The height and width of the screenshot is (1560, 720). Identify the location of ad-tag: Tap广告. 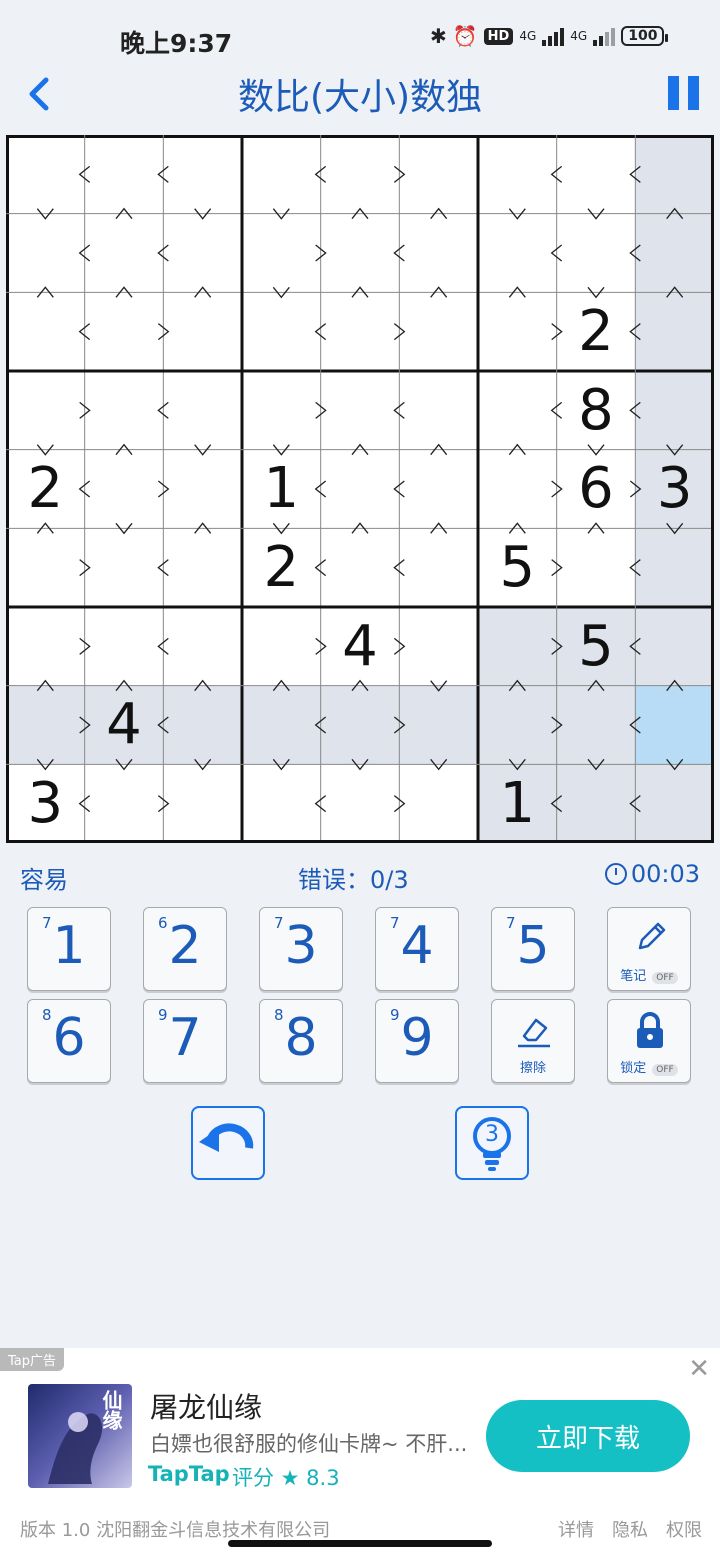
(32, 1359).